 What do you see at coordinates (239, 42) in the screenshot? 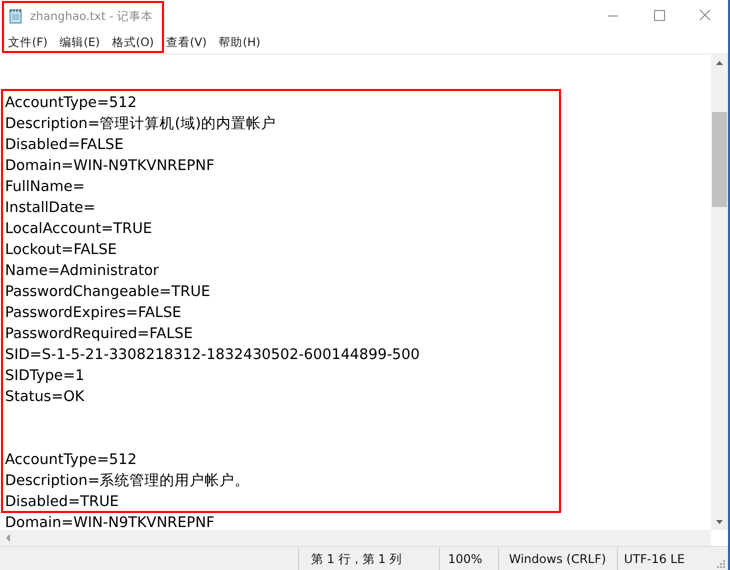
I see `menu-item: 帮助(H)` at bounding box center [239, 42].